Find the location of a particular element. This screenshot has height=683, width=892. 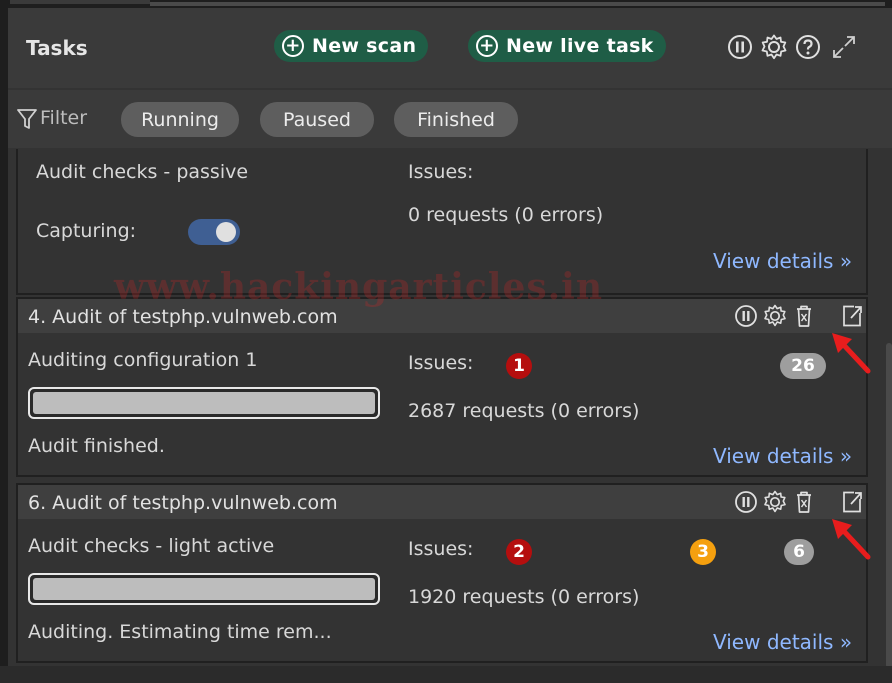

task-title: 6. Audit of testphp.vulnweb.com is located at coordinates (183, 503).